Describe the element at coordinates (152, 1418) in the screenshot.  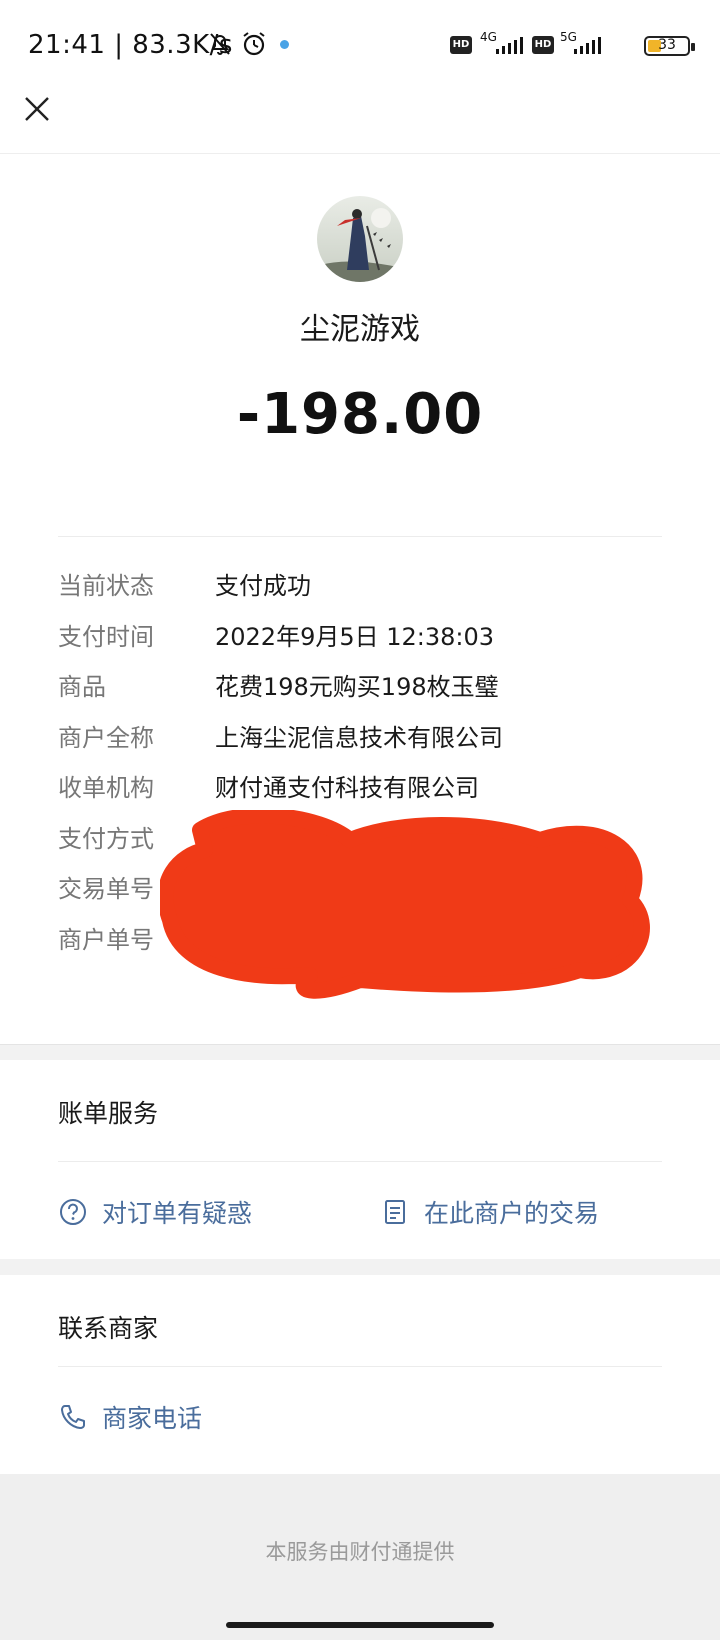
I see `merchant-phone-label: 商家电话` at that location.